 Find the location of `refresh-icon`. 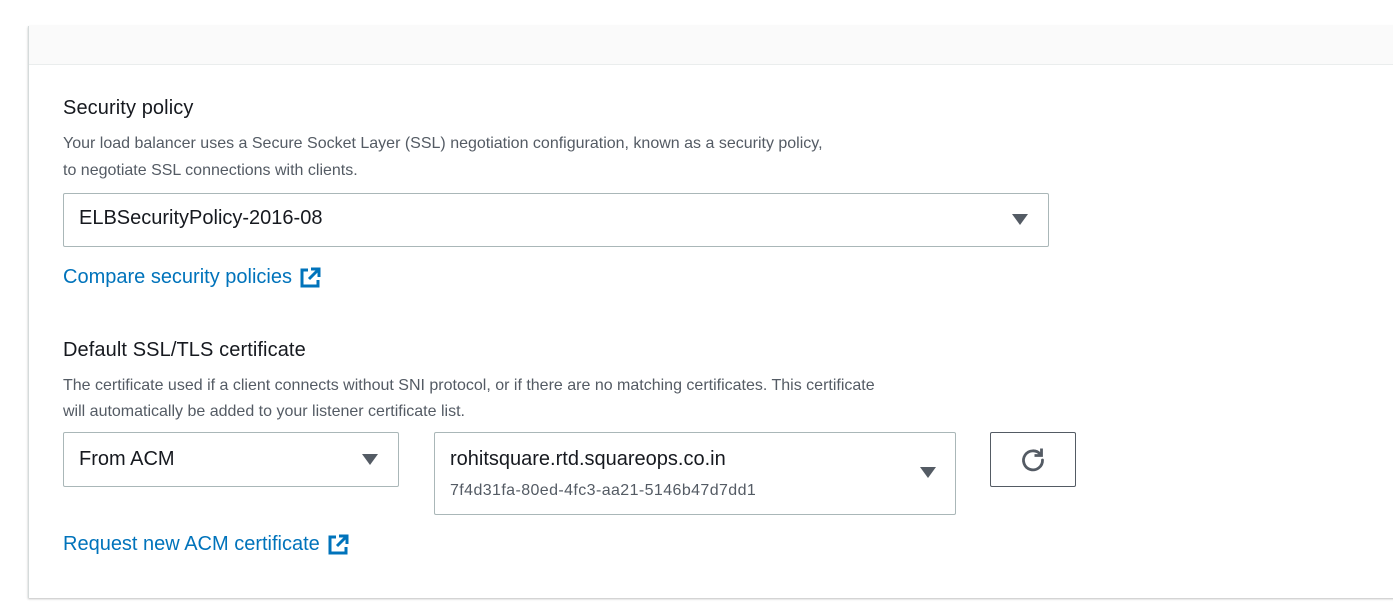

refresh-icon is located at coordinates (1033, 460).